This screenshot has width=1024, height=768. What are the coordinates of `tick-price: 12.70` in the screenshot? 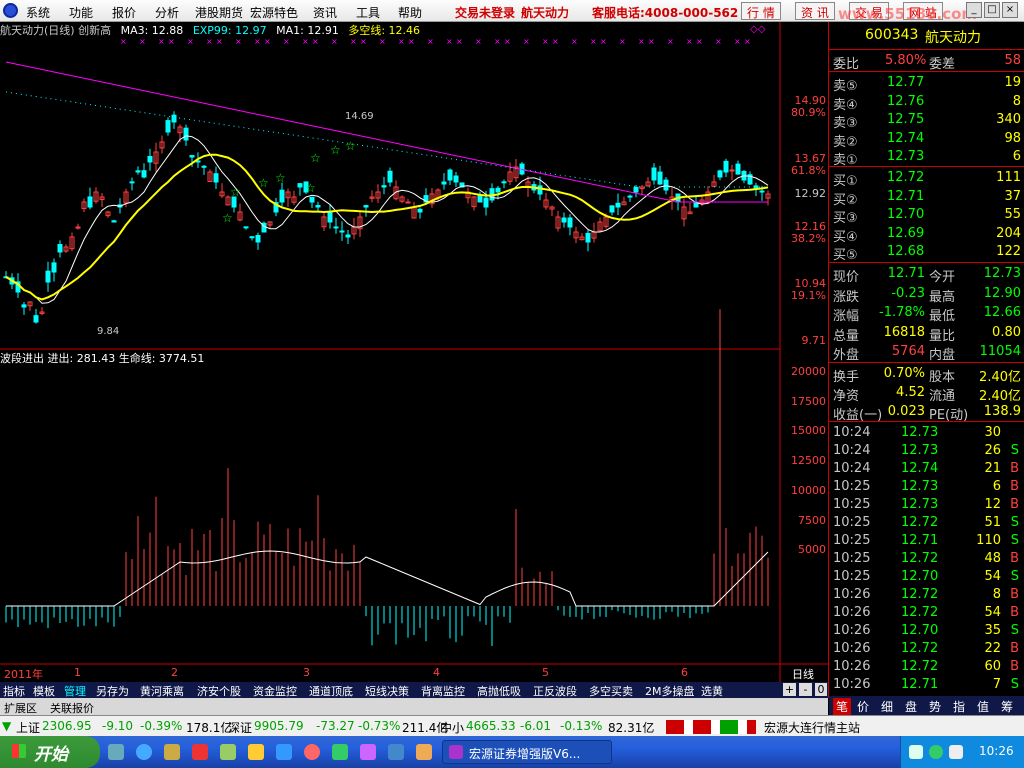 It's located at (920, 630).